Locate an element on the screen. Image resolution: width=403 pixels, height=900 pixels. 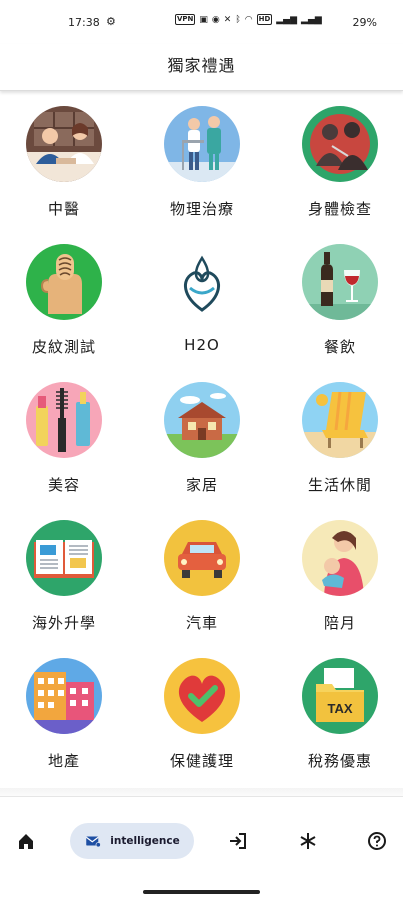
makeup-icon is located at coordinates (64, 420).